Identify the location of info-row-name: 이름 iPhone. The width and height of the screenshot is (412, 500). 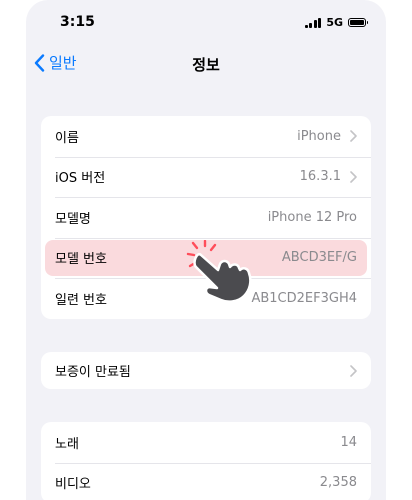
(206, 136).